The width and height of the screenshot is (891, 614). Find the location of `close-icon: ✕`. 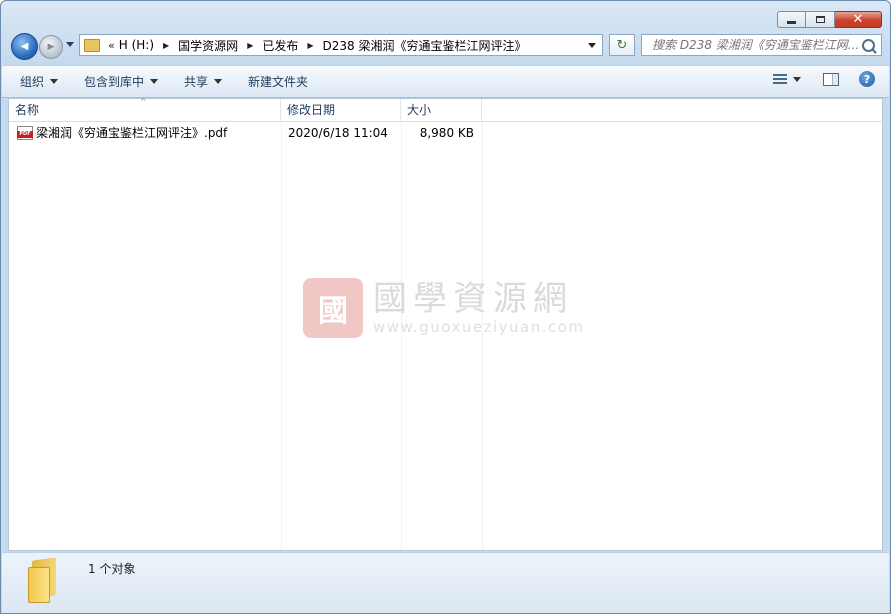

close-icon: ✕ is located at coordinates (858, 19).